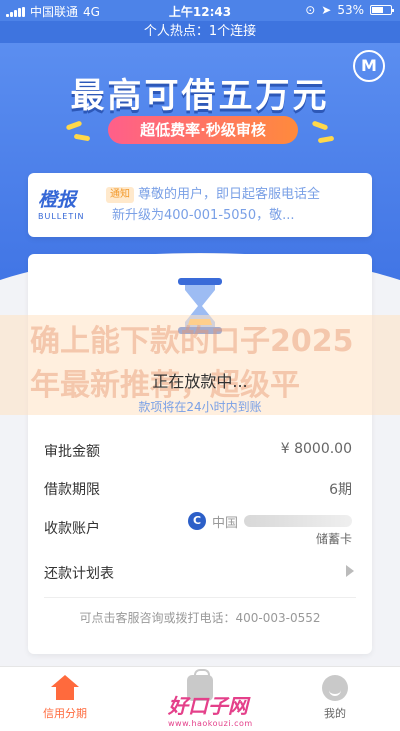 This screenshot has height=731, width=400. Describe the element at coordinates (198, 491) in the screenshot. I see `term-row: 借款期限 6期` at that location.